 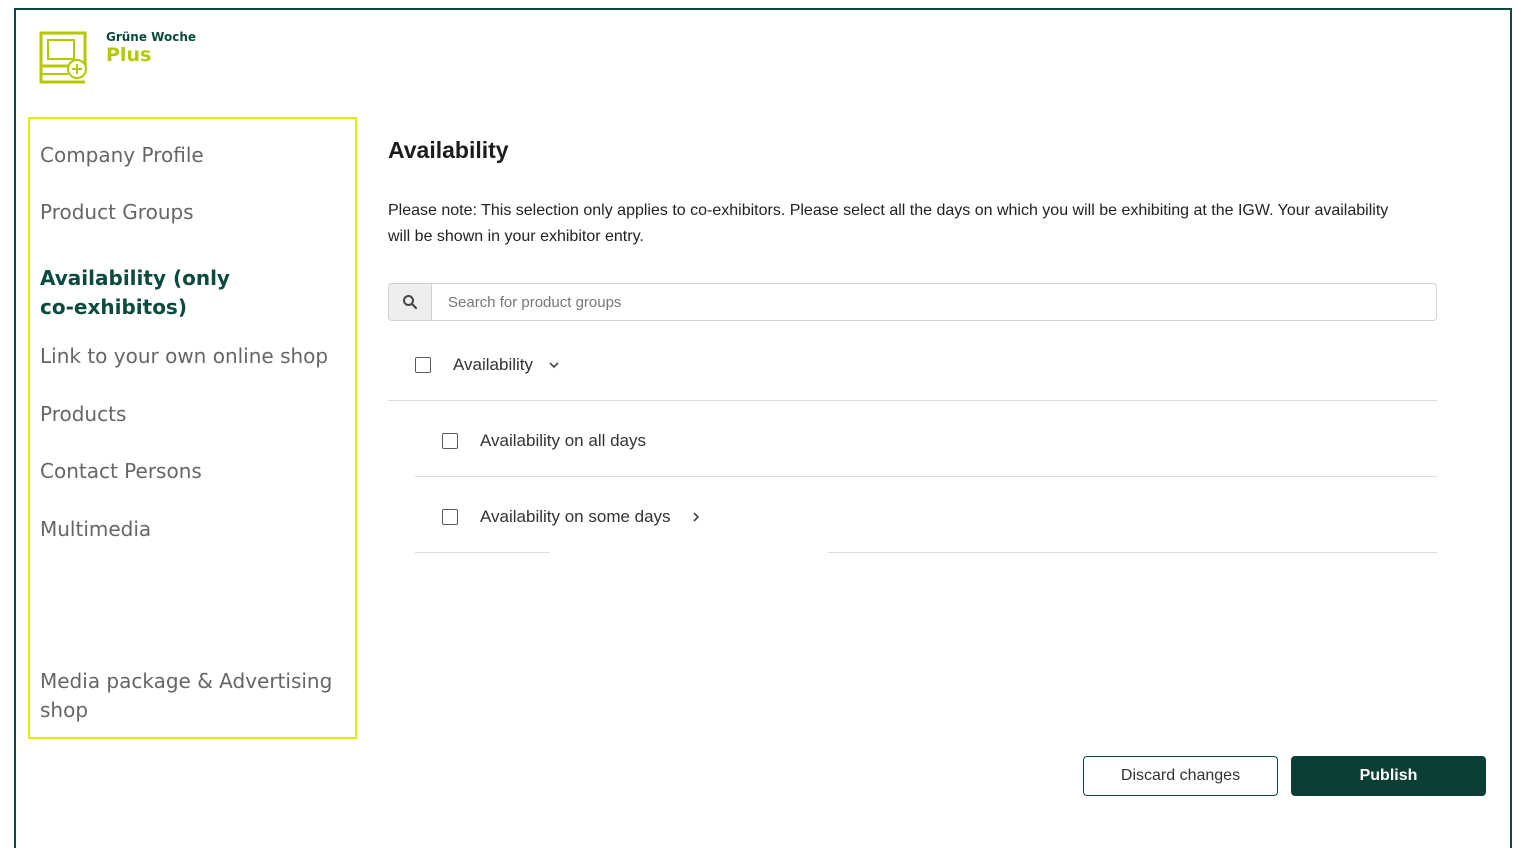 What do you see at coordinates (151, 37) in the screenshot?
I see `brand-name-small: Grüne Woche` at bounding box center [151, 37].